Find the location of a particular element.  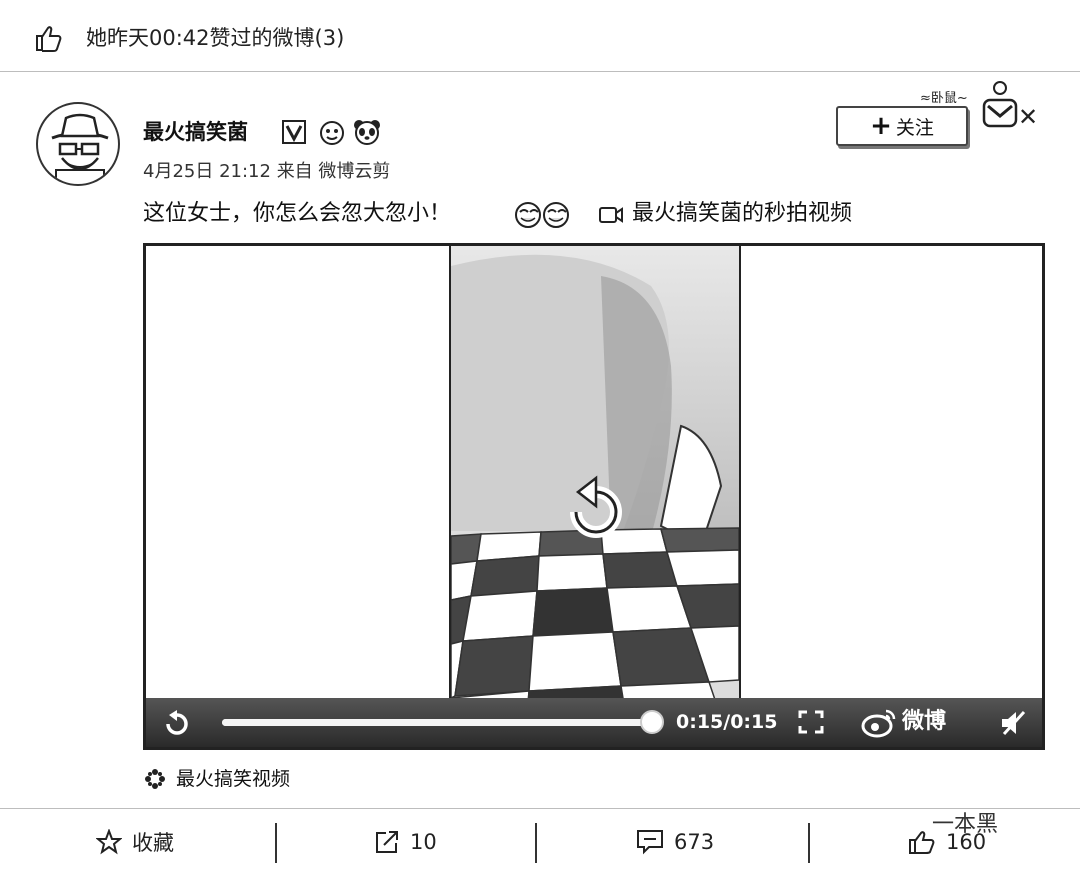

laughing-emoji-icon is located at coordinates (542, 215).